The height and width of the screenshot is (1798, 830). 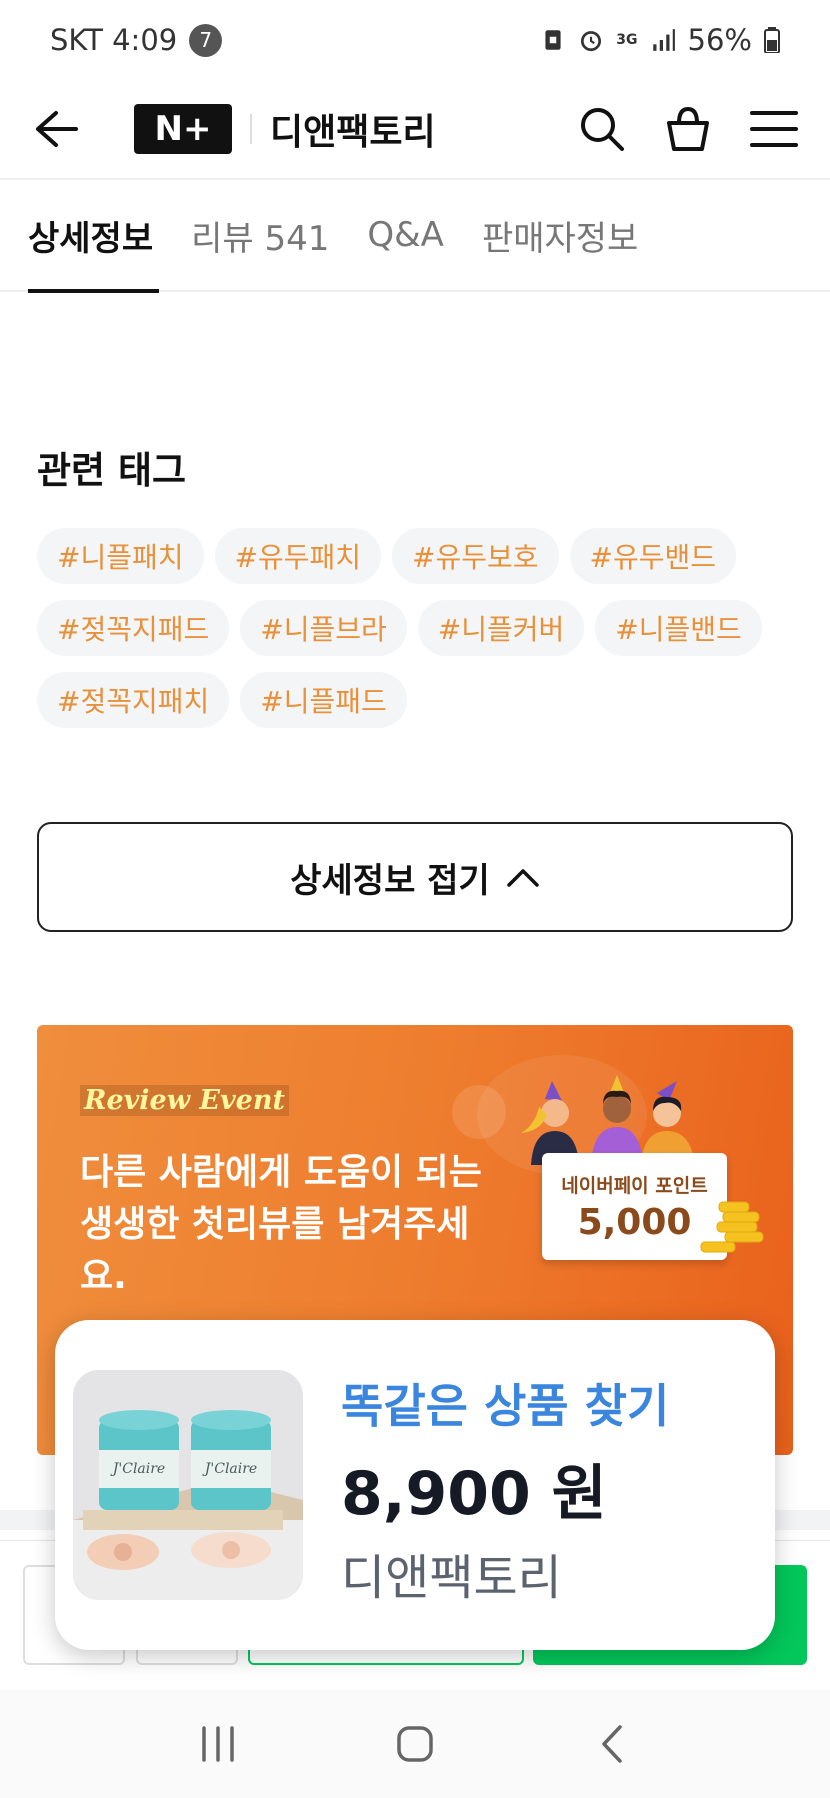 What do you see at coordinates (114, 40) in the screenshot?
I see `carrier-time: SKT 4:09` at bounding box center [114, 40].